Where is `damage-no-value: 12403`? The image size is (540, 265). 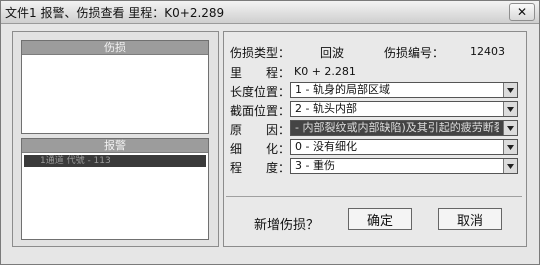
damage-no-value: 12403 is located at coordinates (487, 51).